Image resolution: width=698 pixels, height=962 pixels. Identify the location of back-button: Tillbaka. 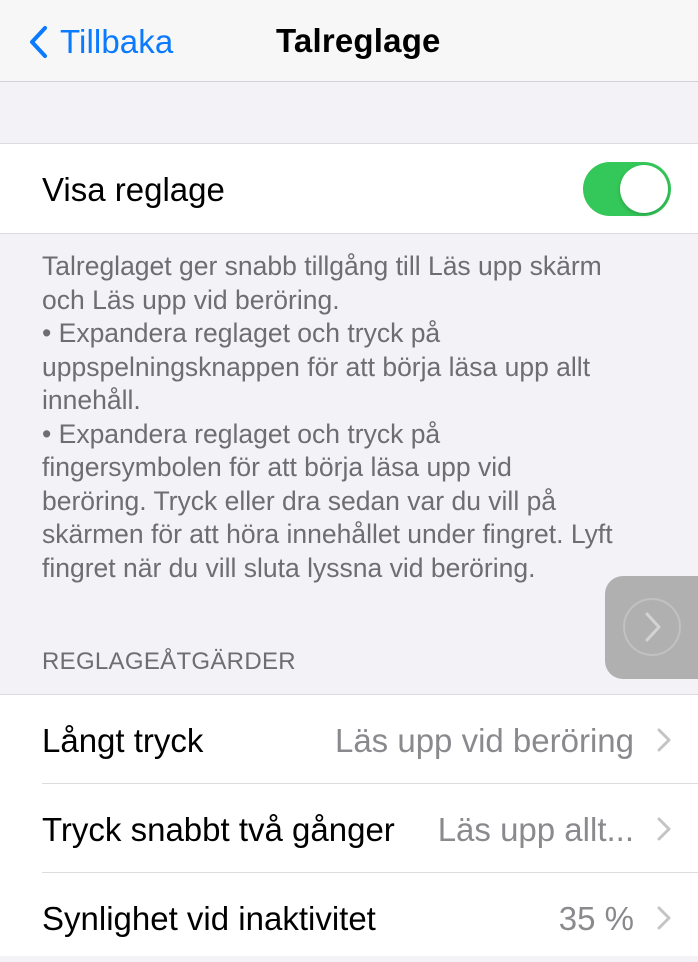
(100, 42).